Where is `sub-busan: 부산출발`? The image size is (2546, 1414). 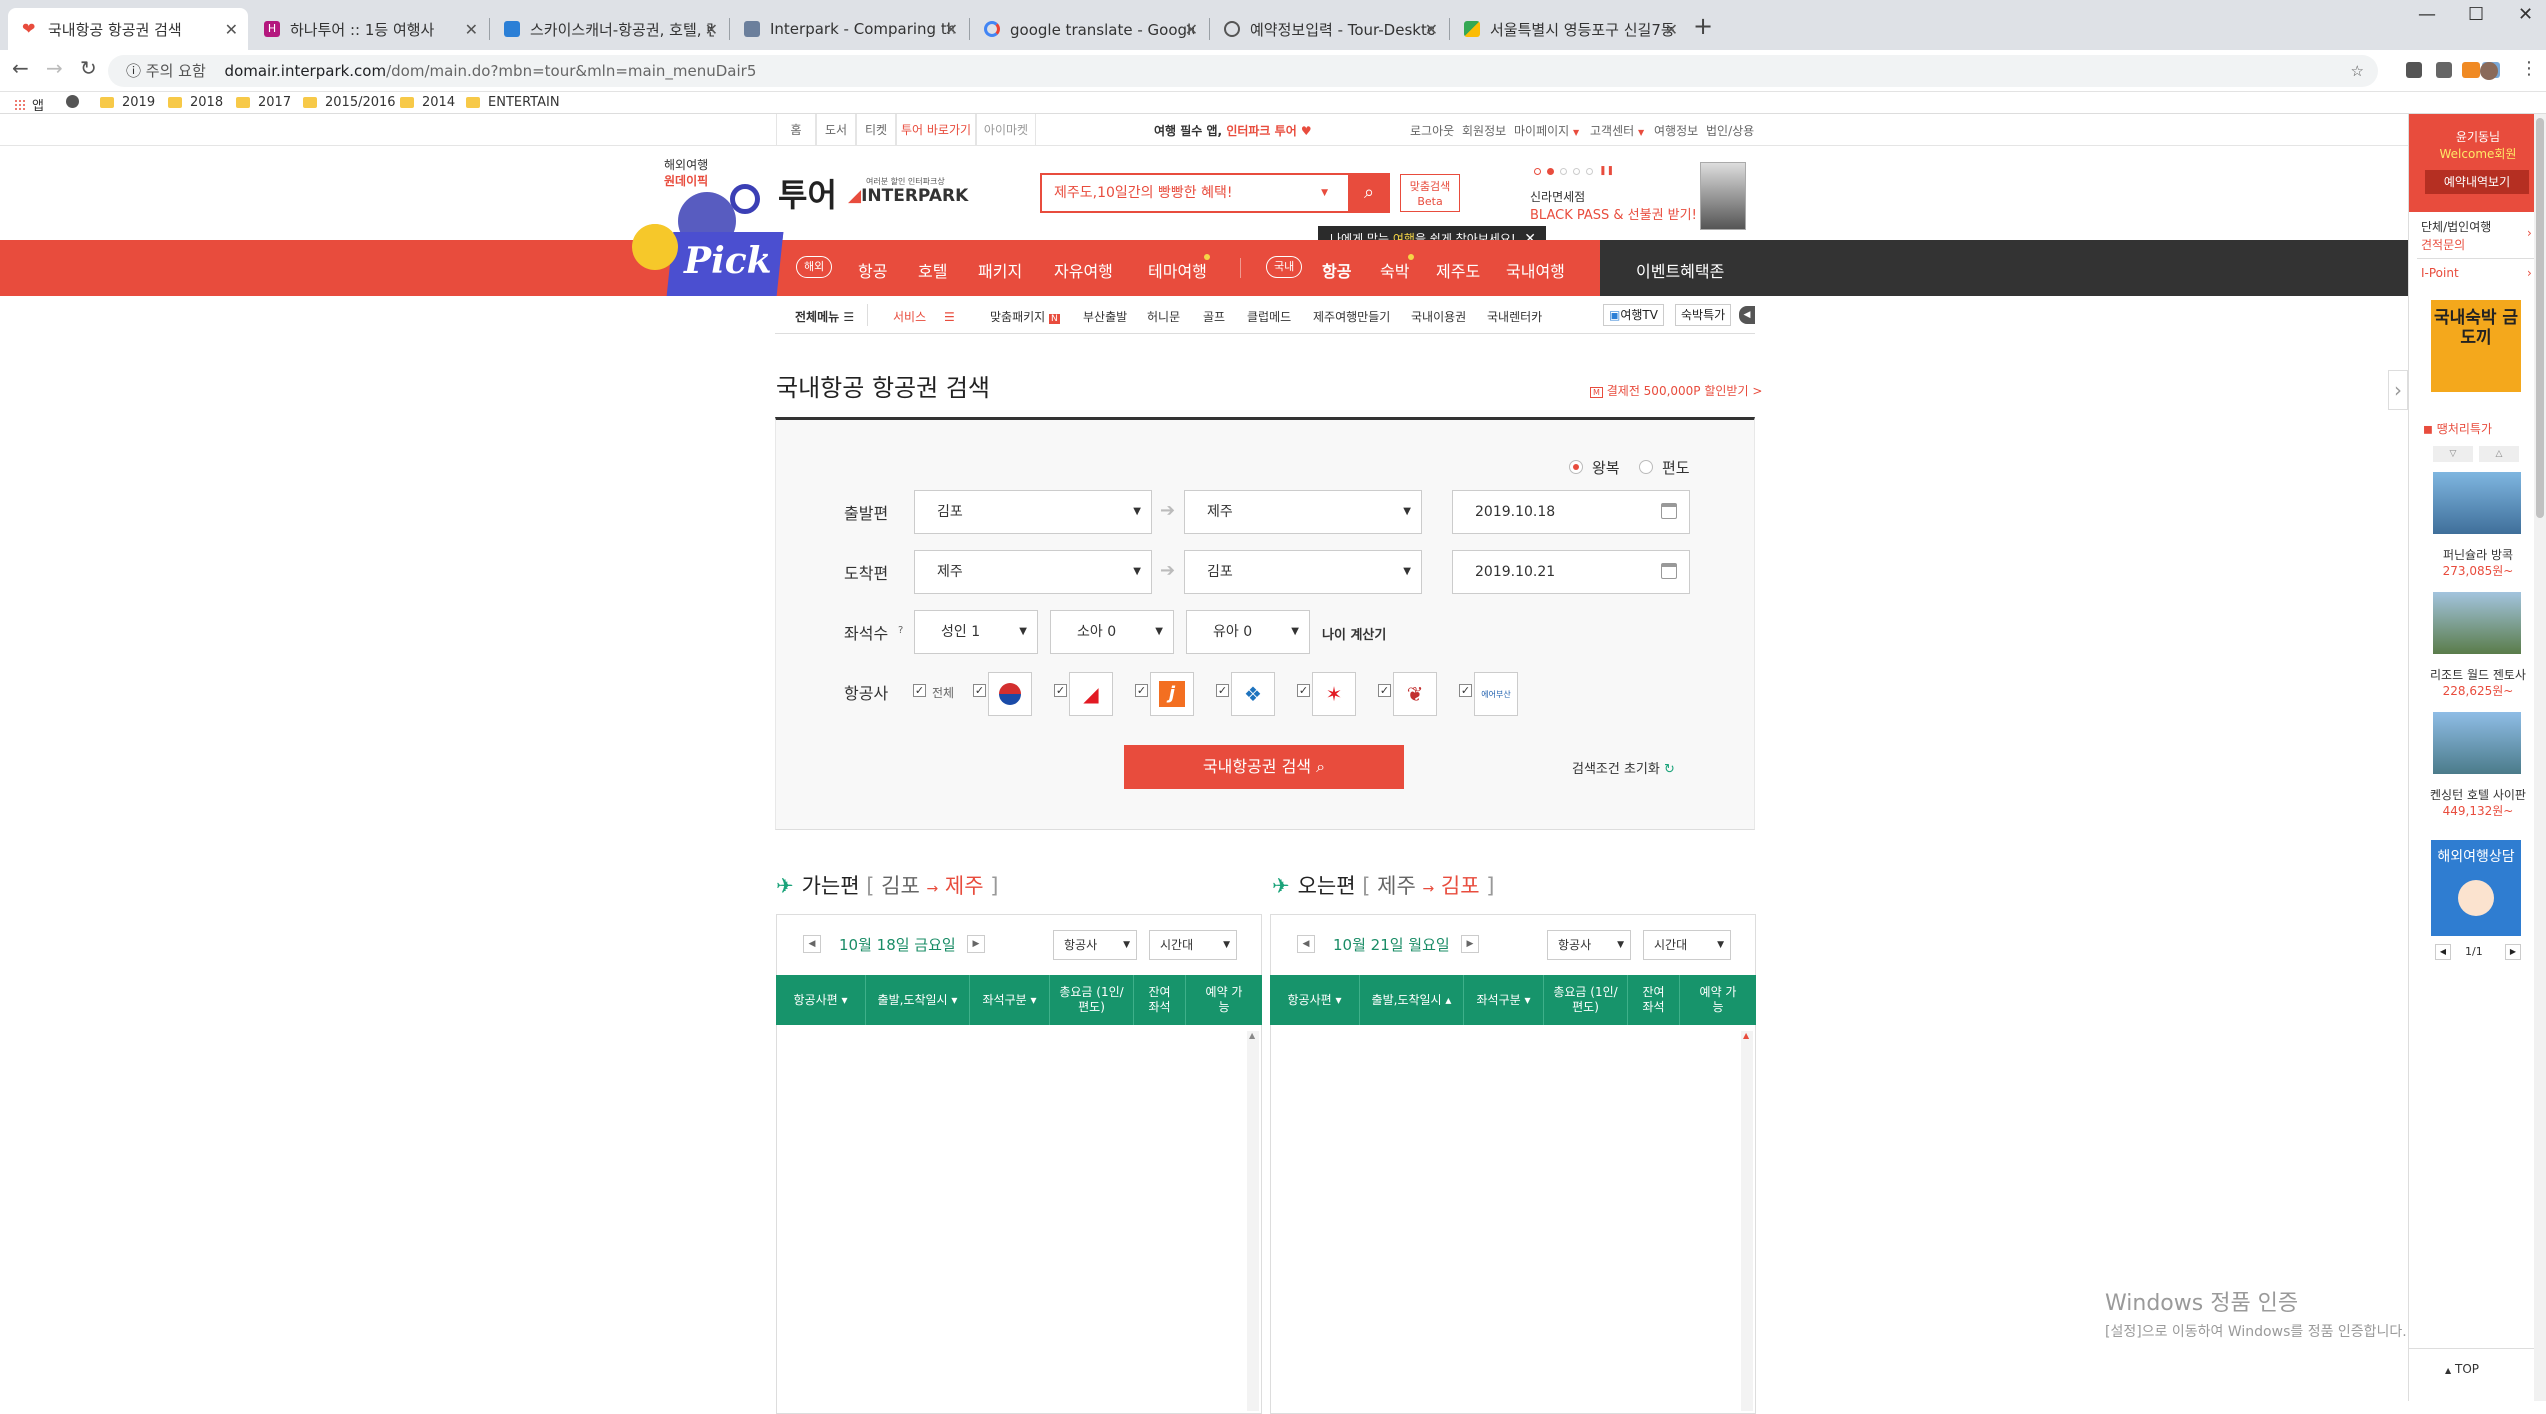 sub-busan: 부산출발 is located at coordinates (1105, 316).